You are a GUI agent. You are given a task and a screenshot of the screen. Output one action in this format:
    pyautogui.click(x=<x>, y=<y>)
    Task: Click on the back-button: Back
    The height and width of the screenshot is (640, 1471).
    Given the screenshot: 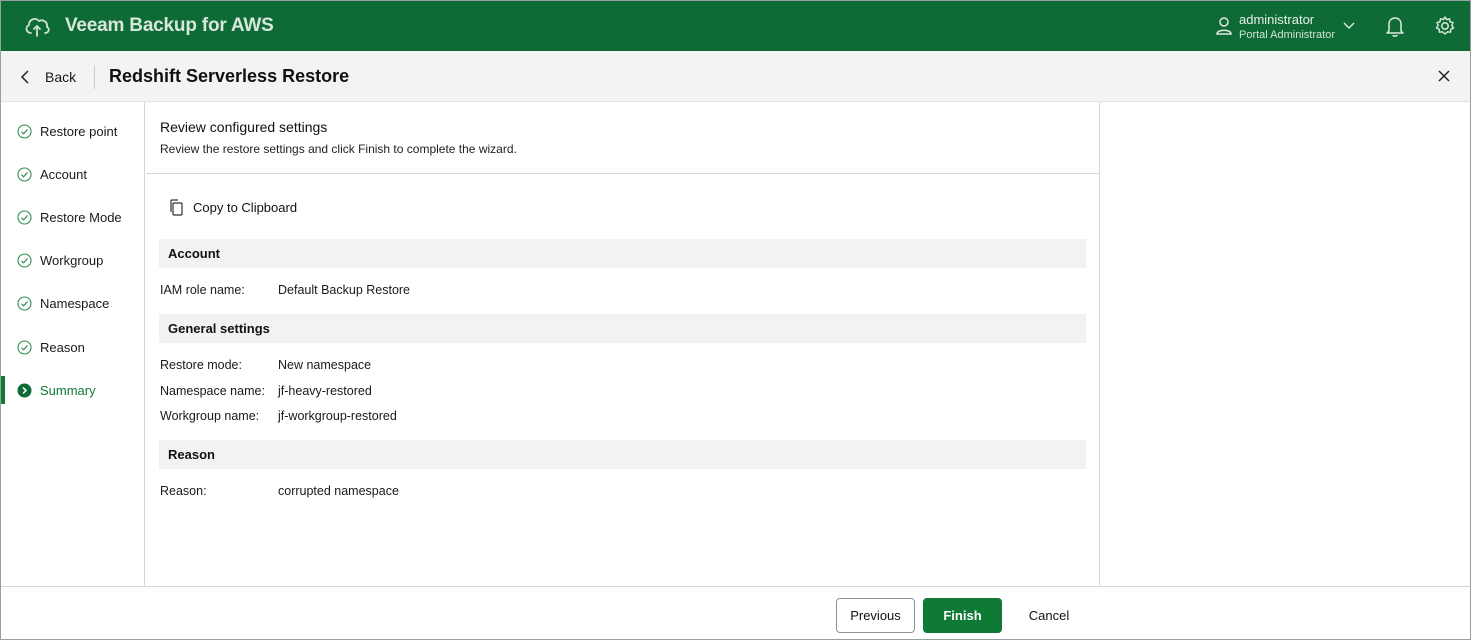 What is the action you would take?
    pyautogui.click(x=47, y=77)
    